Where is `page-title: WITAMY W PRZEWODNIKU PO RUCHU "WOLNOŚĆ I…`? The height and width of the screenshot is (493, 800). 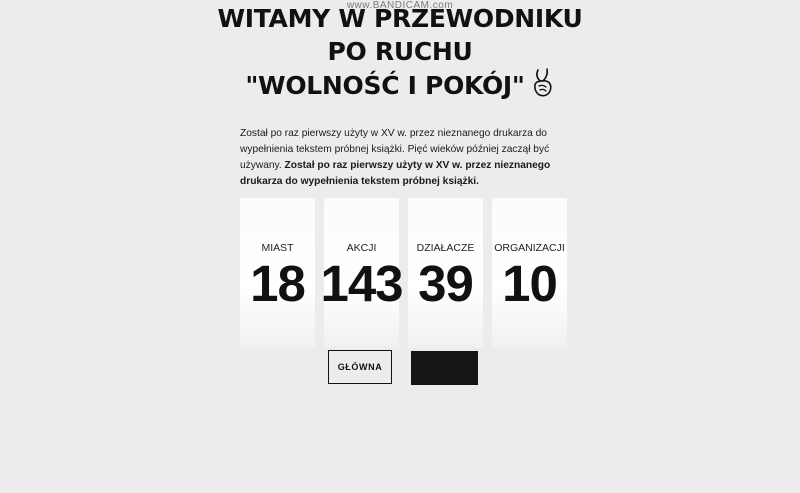 page-title: WITAMY W PRZEWODNIKU PO RUCHU "WOLNOŚĆ I… is located at coordinates (400, 54).